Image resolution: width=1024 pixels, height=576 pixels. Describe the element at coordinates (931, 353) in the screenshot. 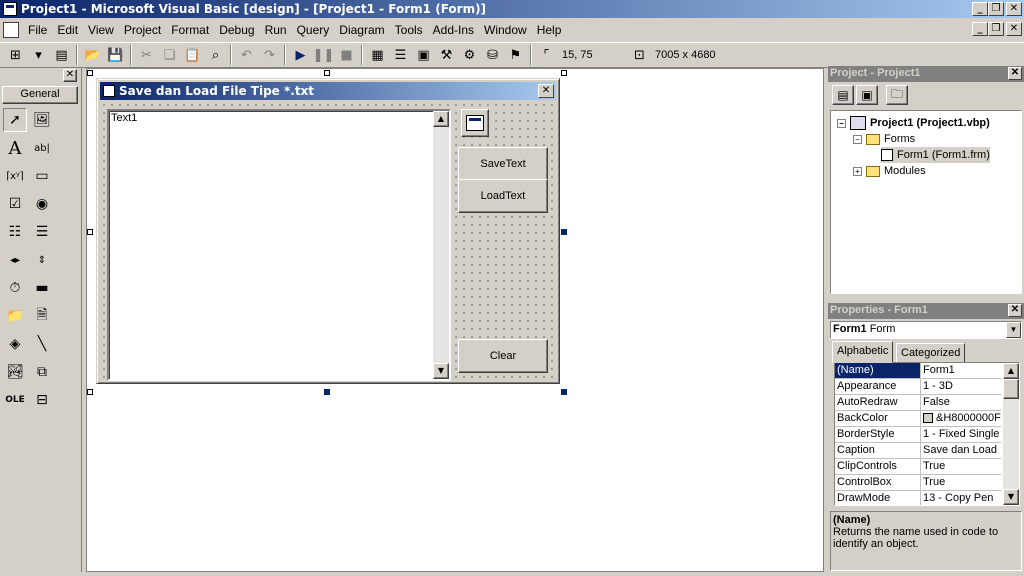

I see `tab-categorized: Categorized` at that location.